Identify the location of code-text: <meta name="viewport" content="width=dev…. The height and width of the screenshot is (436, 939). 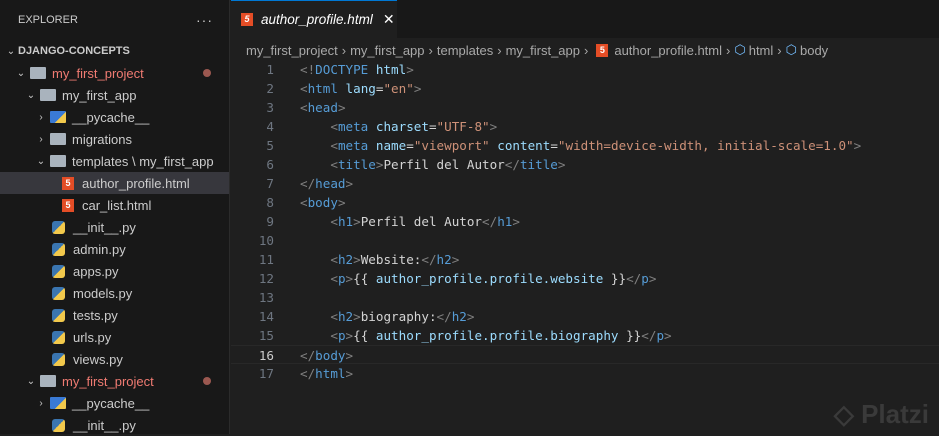
(567, 145).